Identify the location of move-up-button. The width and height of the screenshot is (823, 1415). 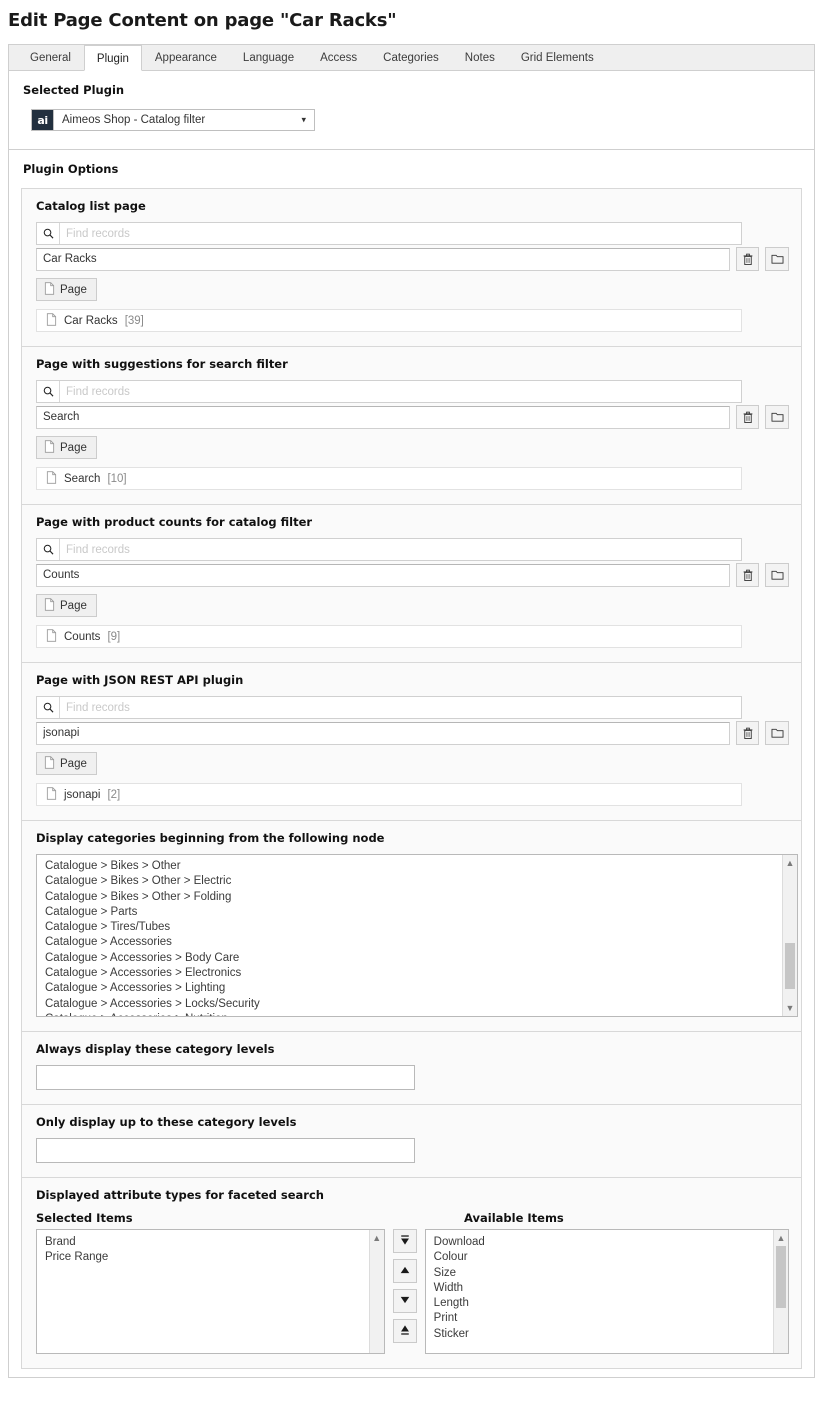
(404, 1271).